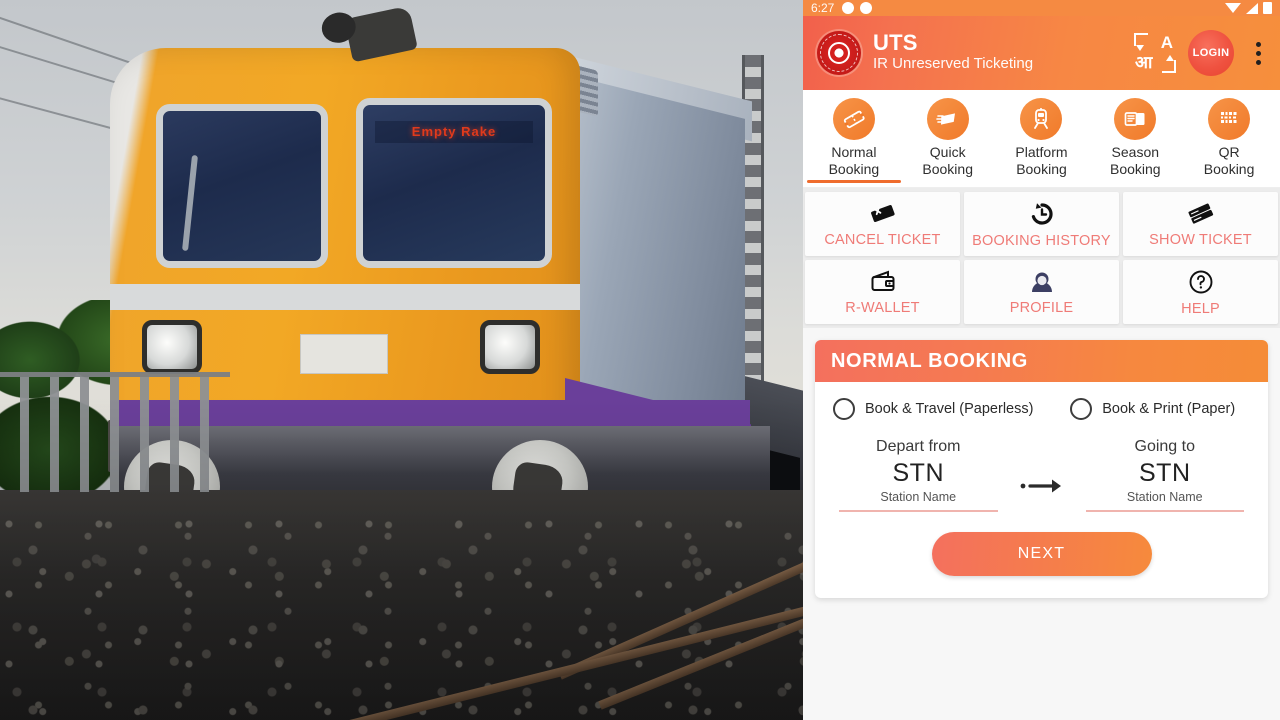 This screenshot has height=720, width=1280. I want to click on going-to-title: Going to, so click(1164, 447).